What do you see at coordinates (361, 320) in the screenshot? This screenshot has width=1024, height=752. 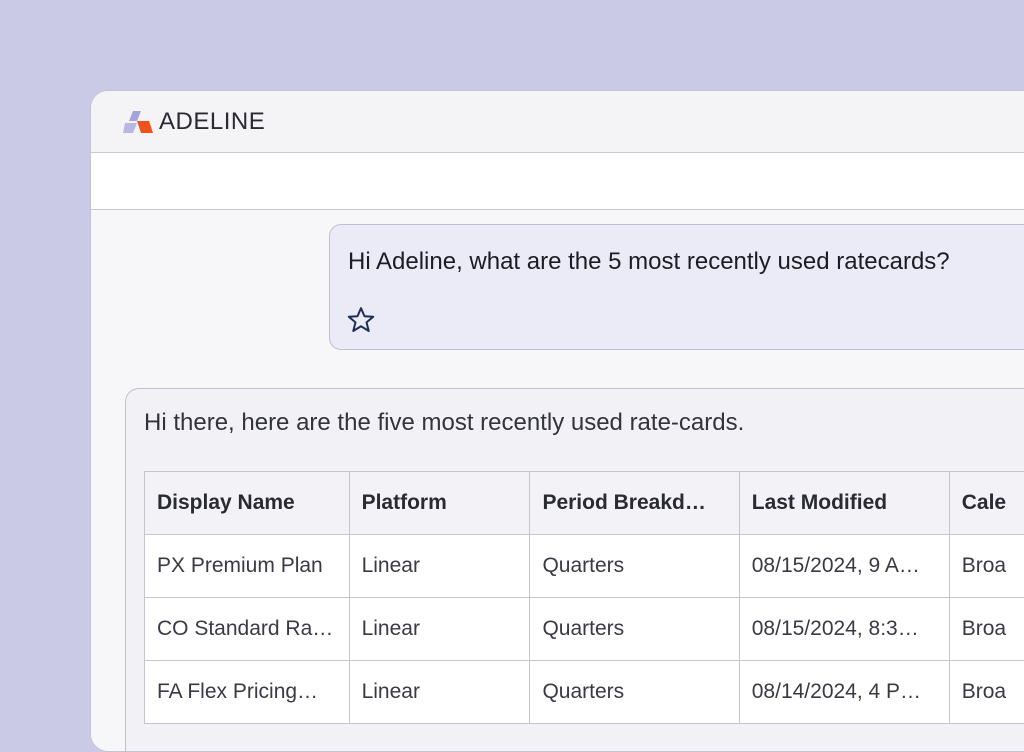 I see `star-icon` at bounding box center [361, 320].